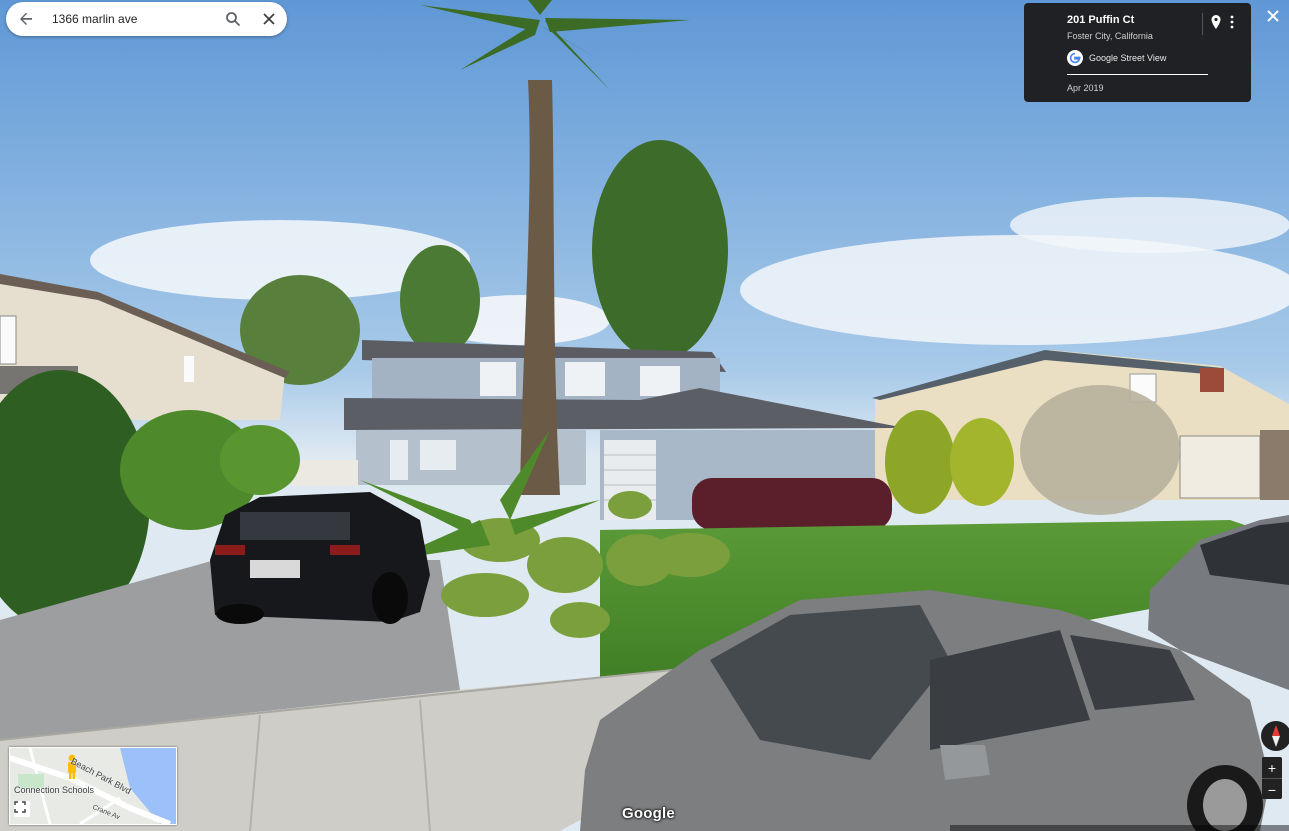 This screenshot has height=831, width=1289. I want to click on back-button, so click(26, 19).